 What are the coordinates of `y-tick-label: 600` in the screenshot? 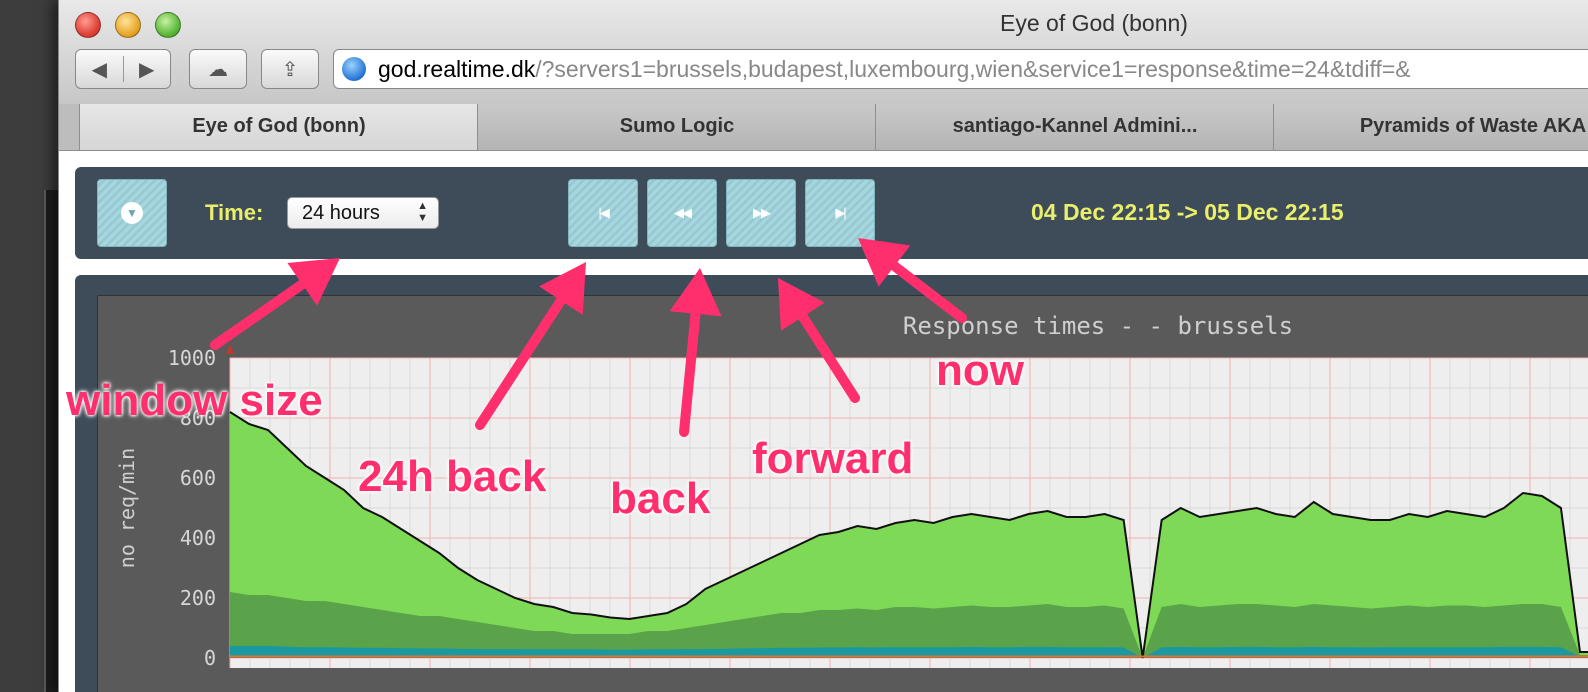 It's located at (198, 478).